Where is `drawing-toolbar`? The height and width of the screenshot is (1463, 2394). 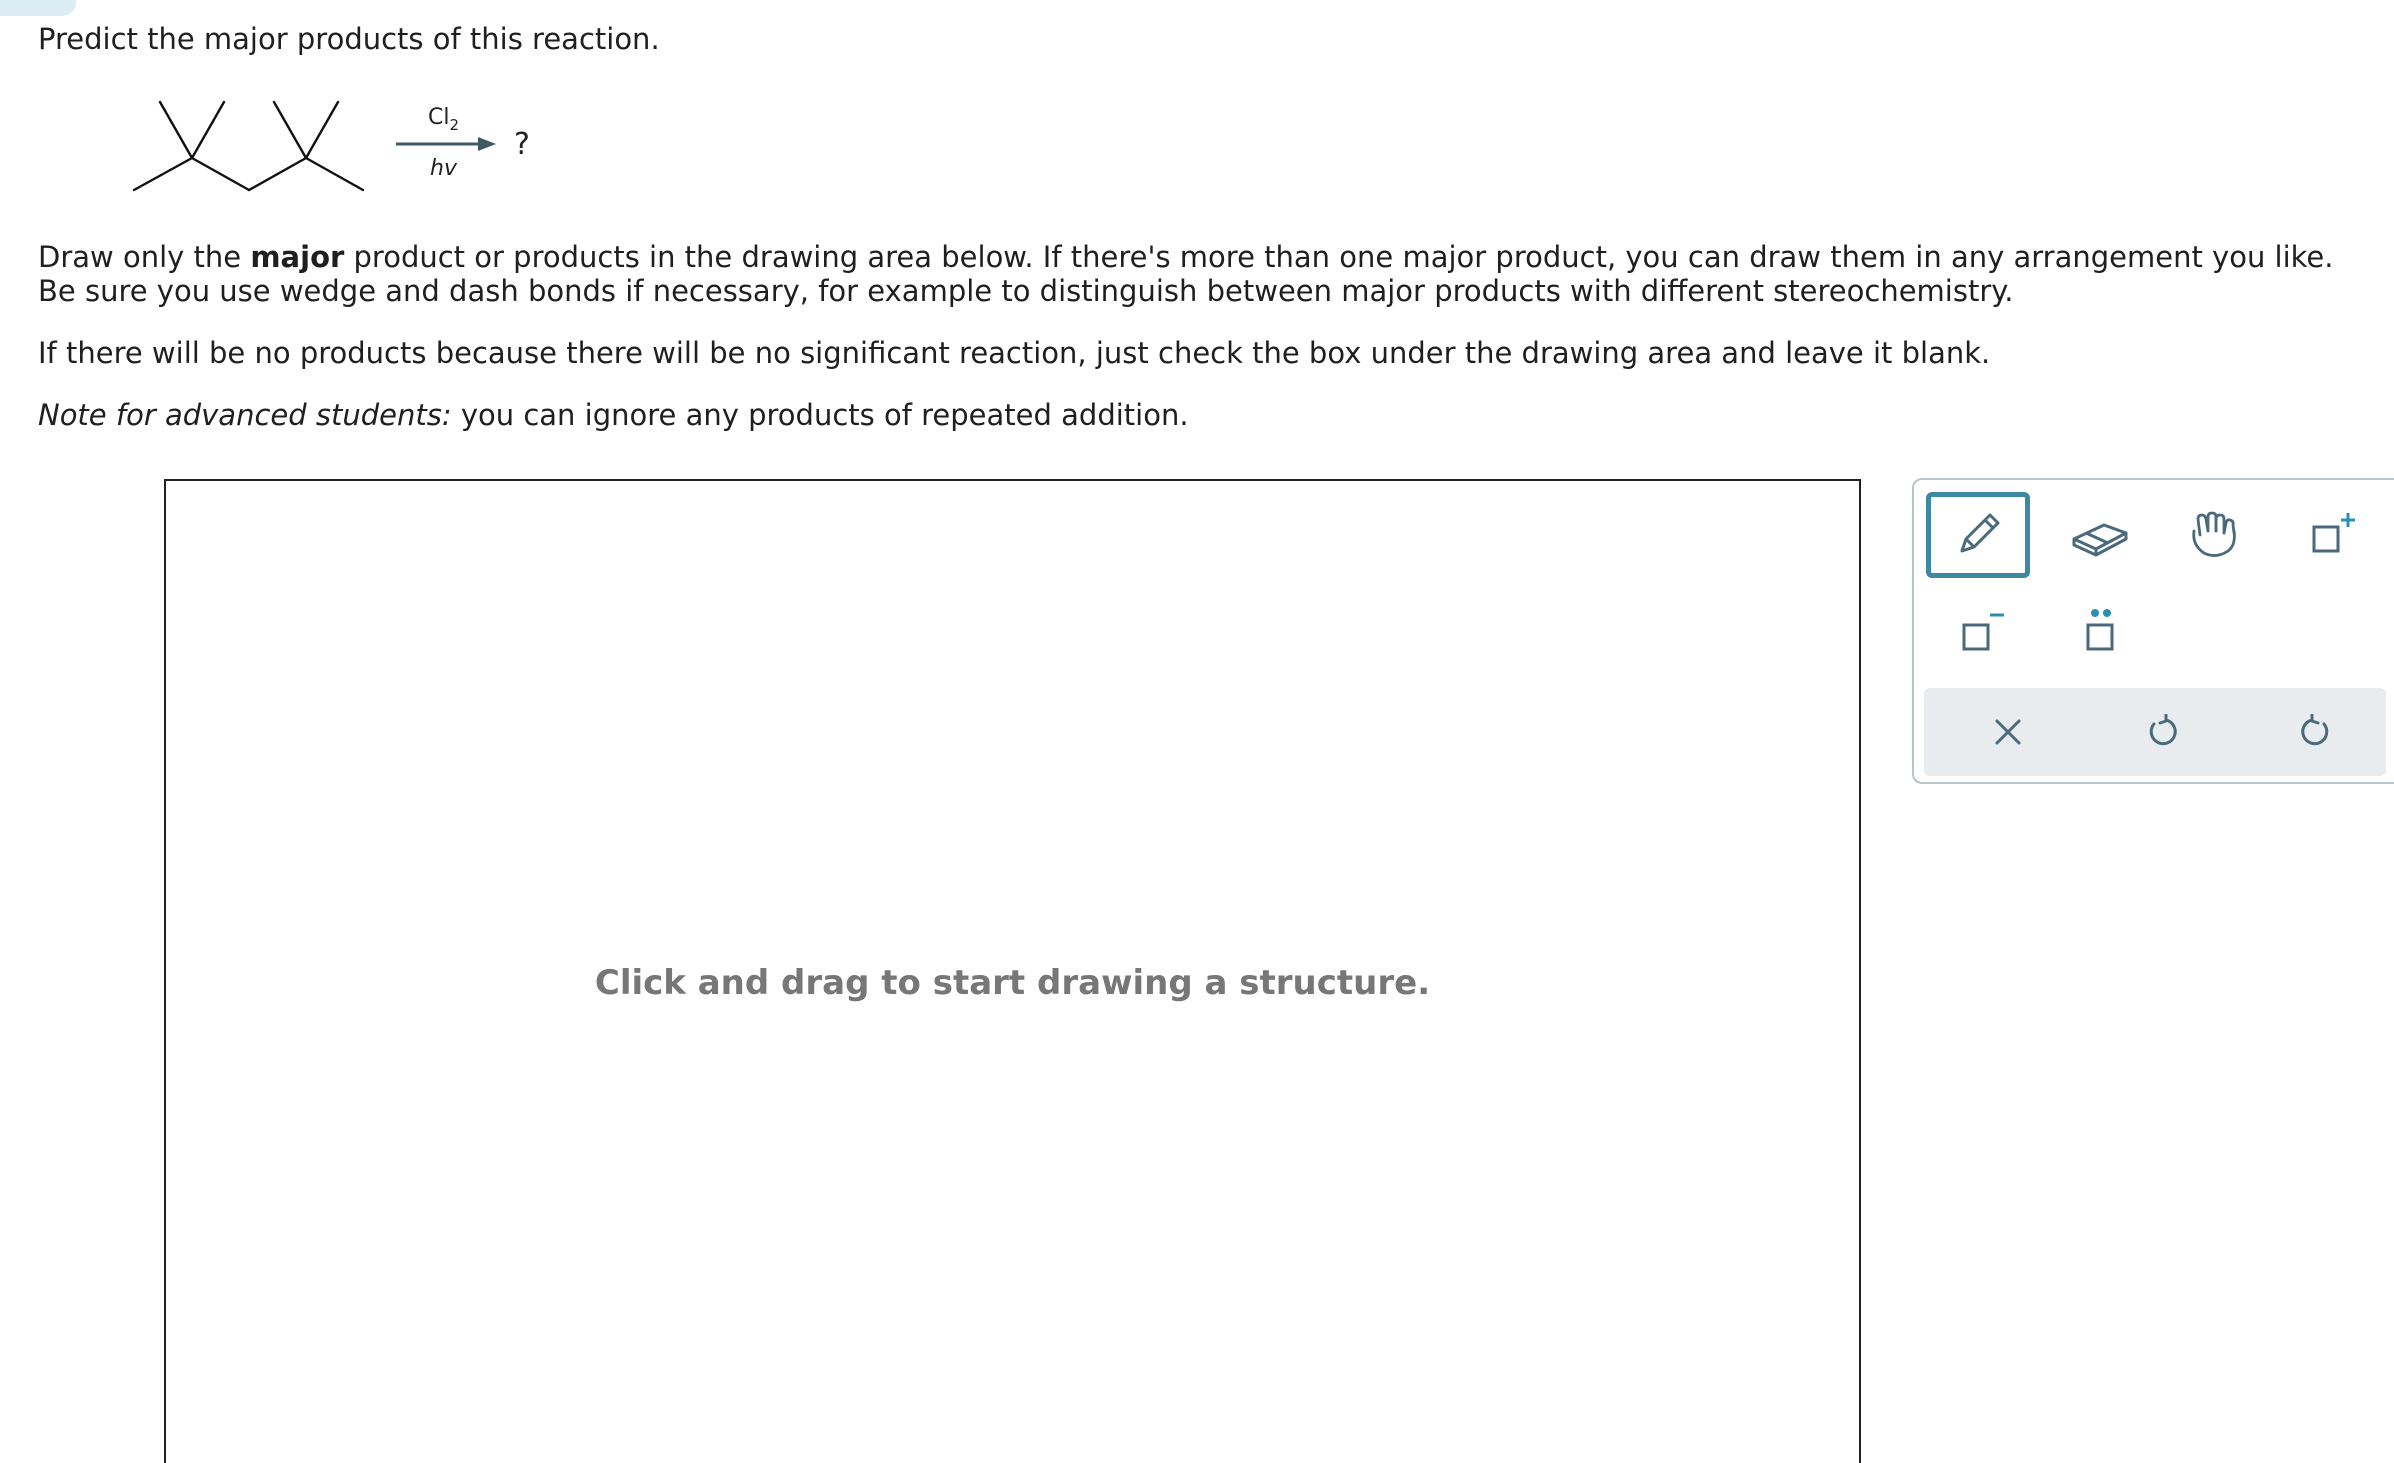 drawing-toolbar is located at coordinates (2153, 631).